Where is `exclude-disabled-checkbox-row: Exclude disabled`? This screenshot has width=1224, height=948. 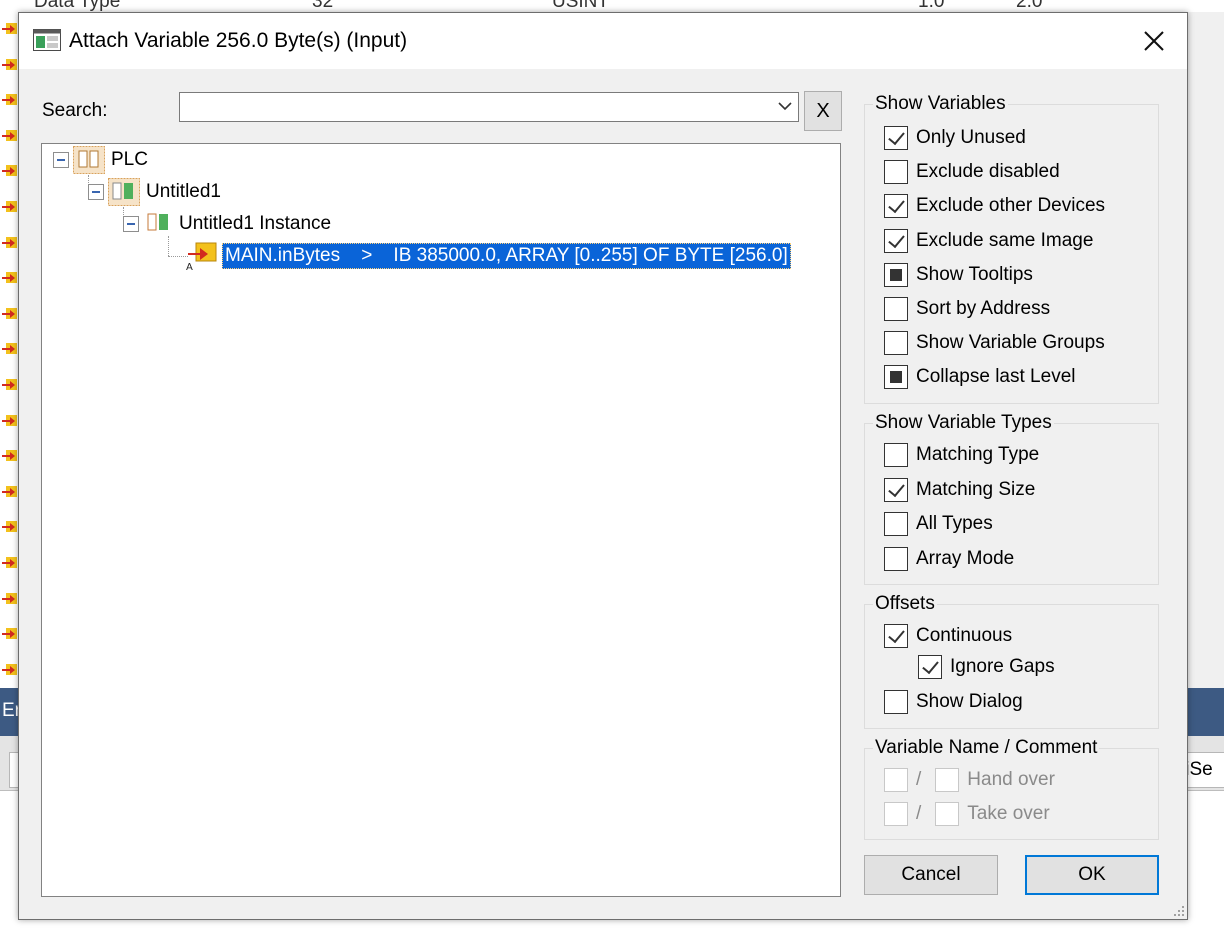
exclude-disabled-checkbox-row: Exclude disabled is located at coordinates (972, 172).